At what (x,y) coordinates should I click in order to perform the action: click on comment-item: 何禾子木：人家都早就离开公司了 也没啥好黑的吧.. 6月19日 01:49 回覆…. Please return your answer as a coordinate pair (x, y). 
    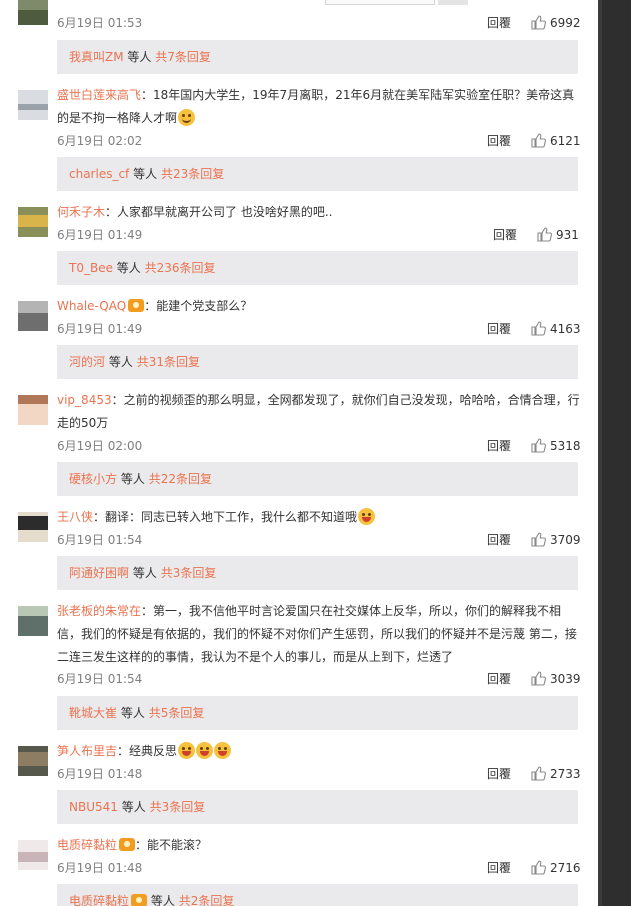
    Looking at the image, I should click on (299, 246).